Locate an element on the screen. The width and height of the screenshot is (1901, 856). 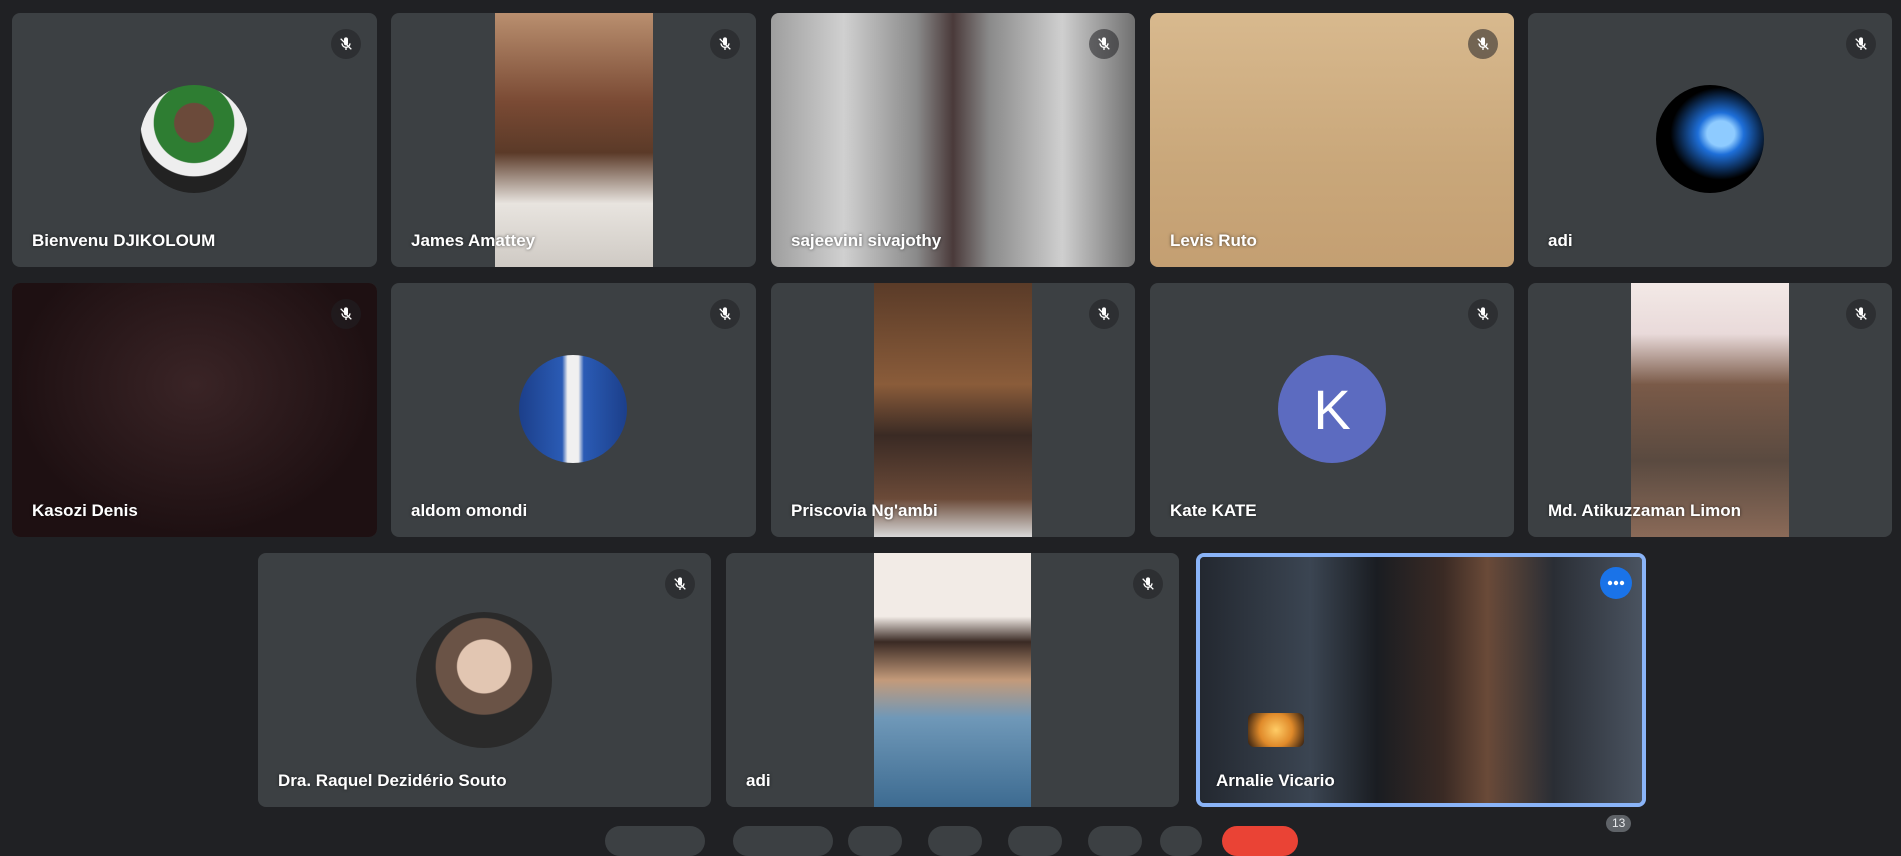
participant-name: Priscovia Ng'ambi is located at coordinates (864, 510).